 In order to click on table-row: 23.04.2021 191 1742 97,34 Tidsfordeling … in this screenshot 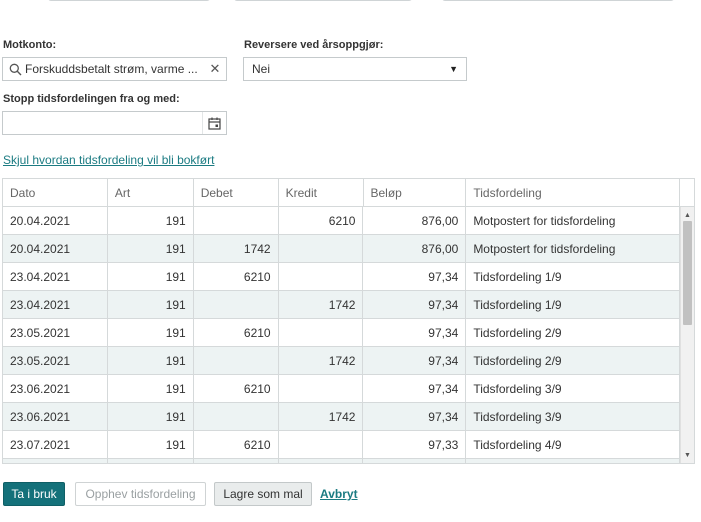, I will do `click(341, 305)`.